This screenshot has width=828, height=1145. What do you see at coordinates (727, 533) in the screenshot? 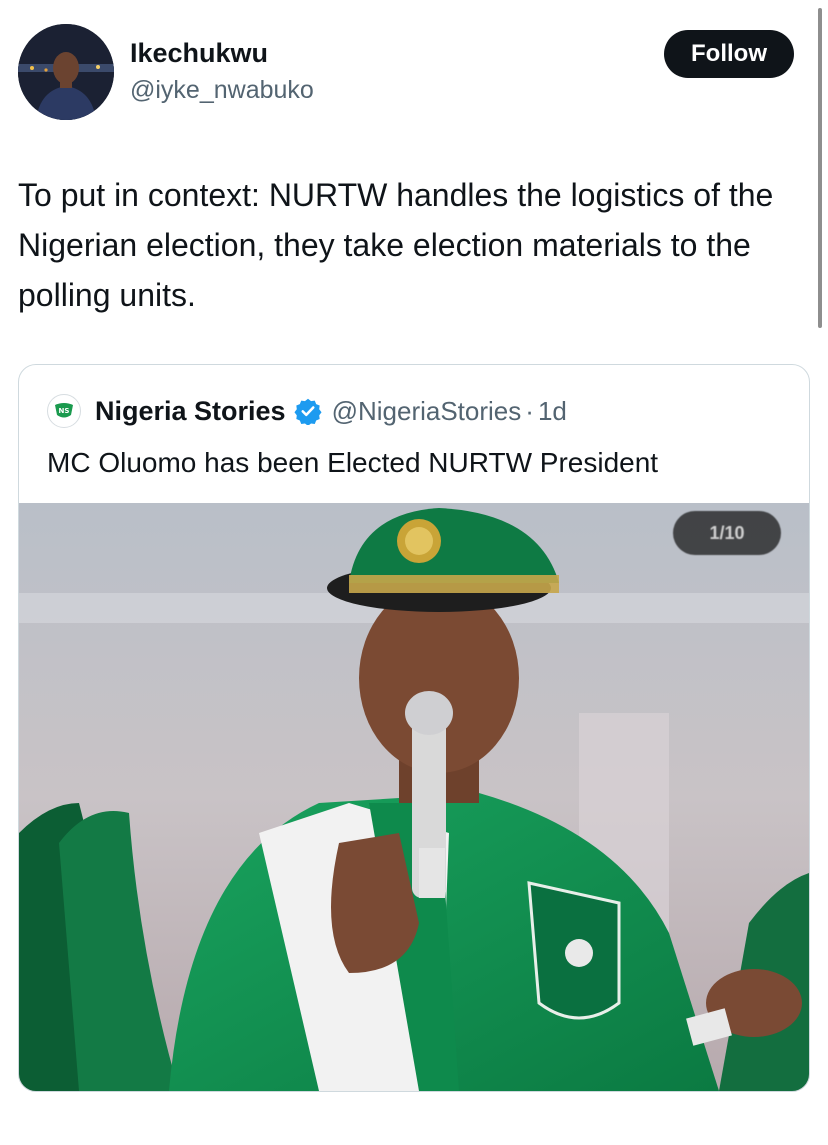
I see `media-counter: 1/10` at bounding box center [727, 533].